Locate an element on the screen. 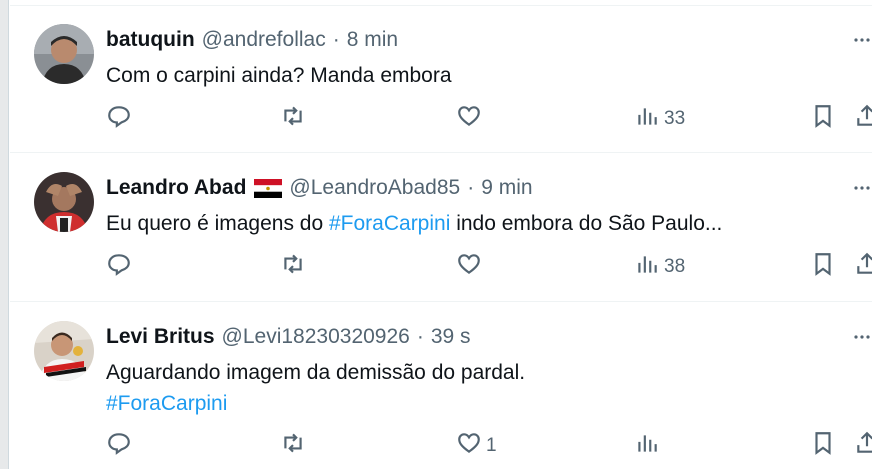 This screenshot has height=473, width=872. tweet-header: batuquin @andrefollac · 8 min is located at coordinates (252, 40).